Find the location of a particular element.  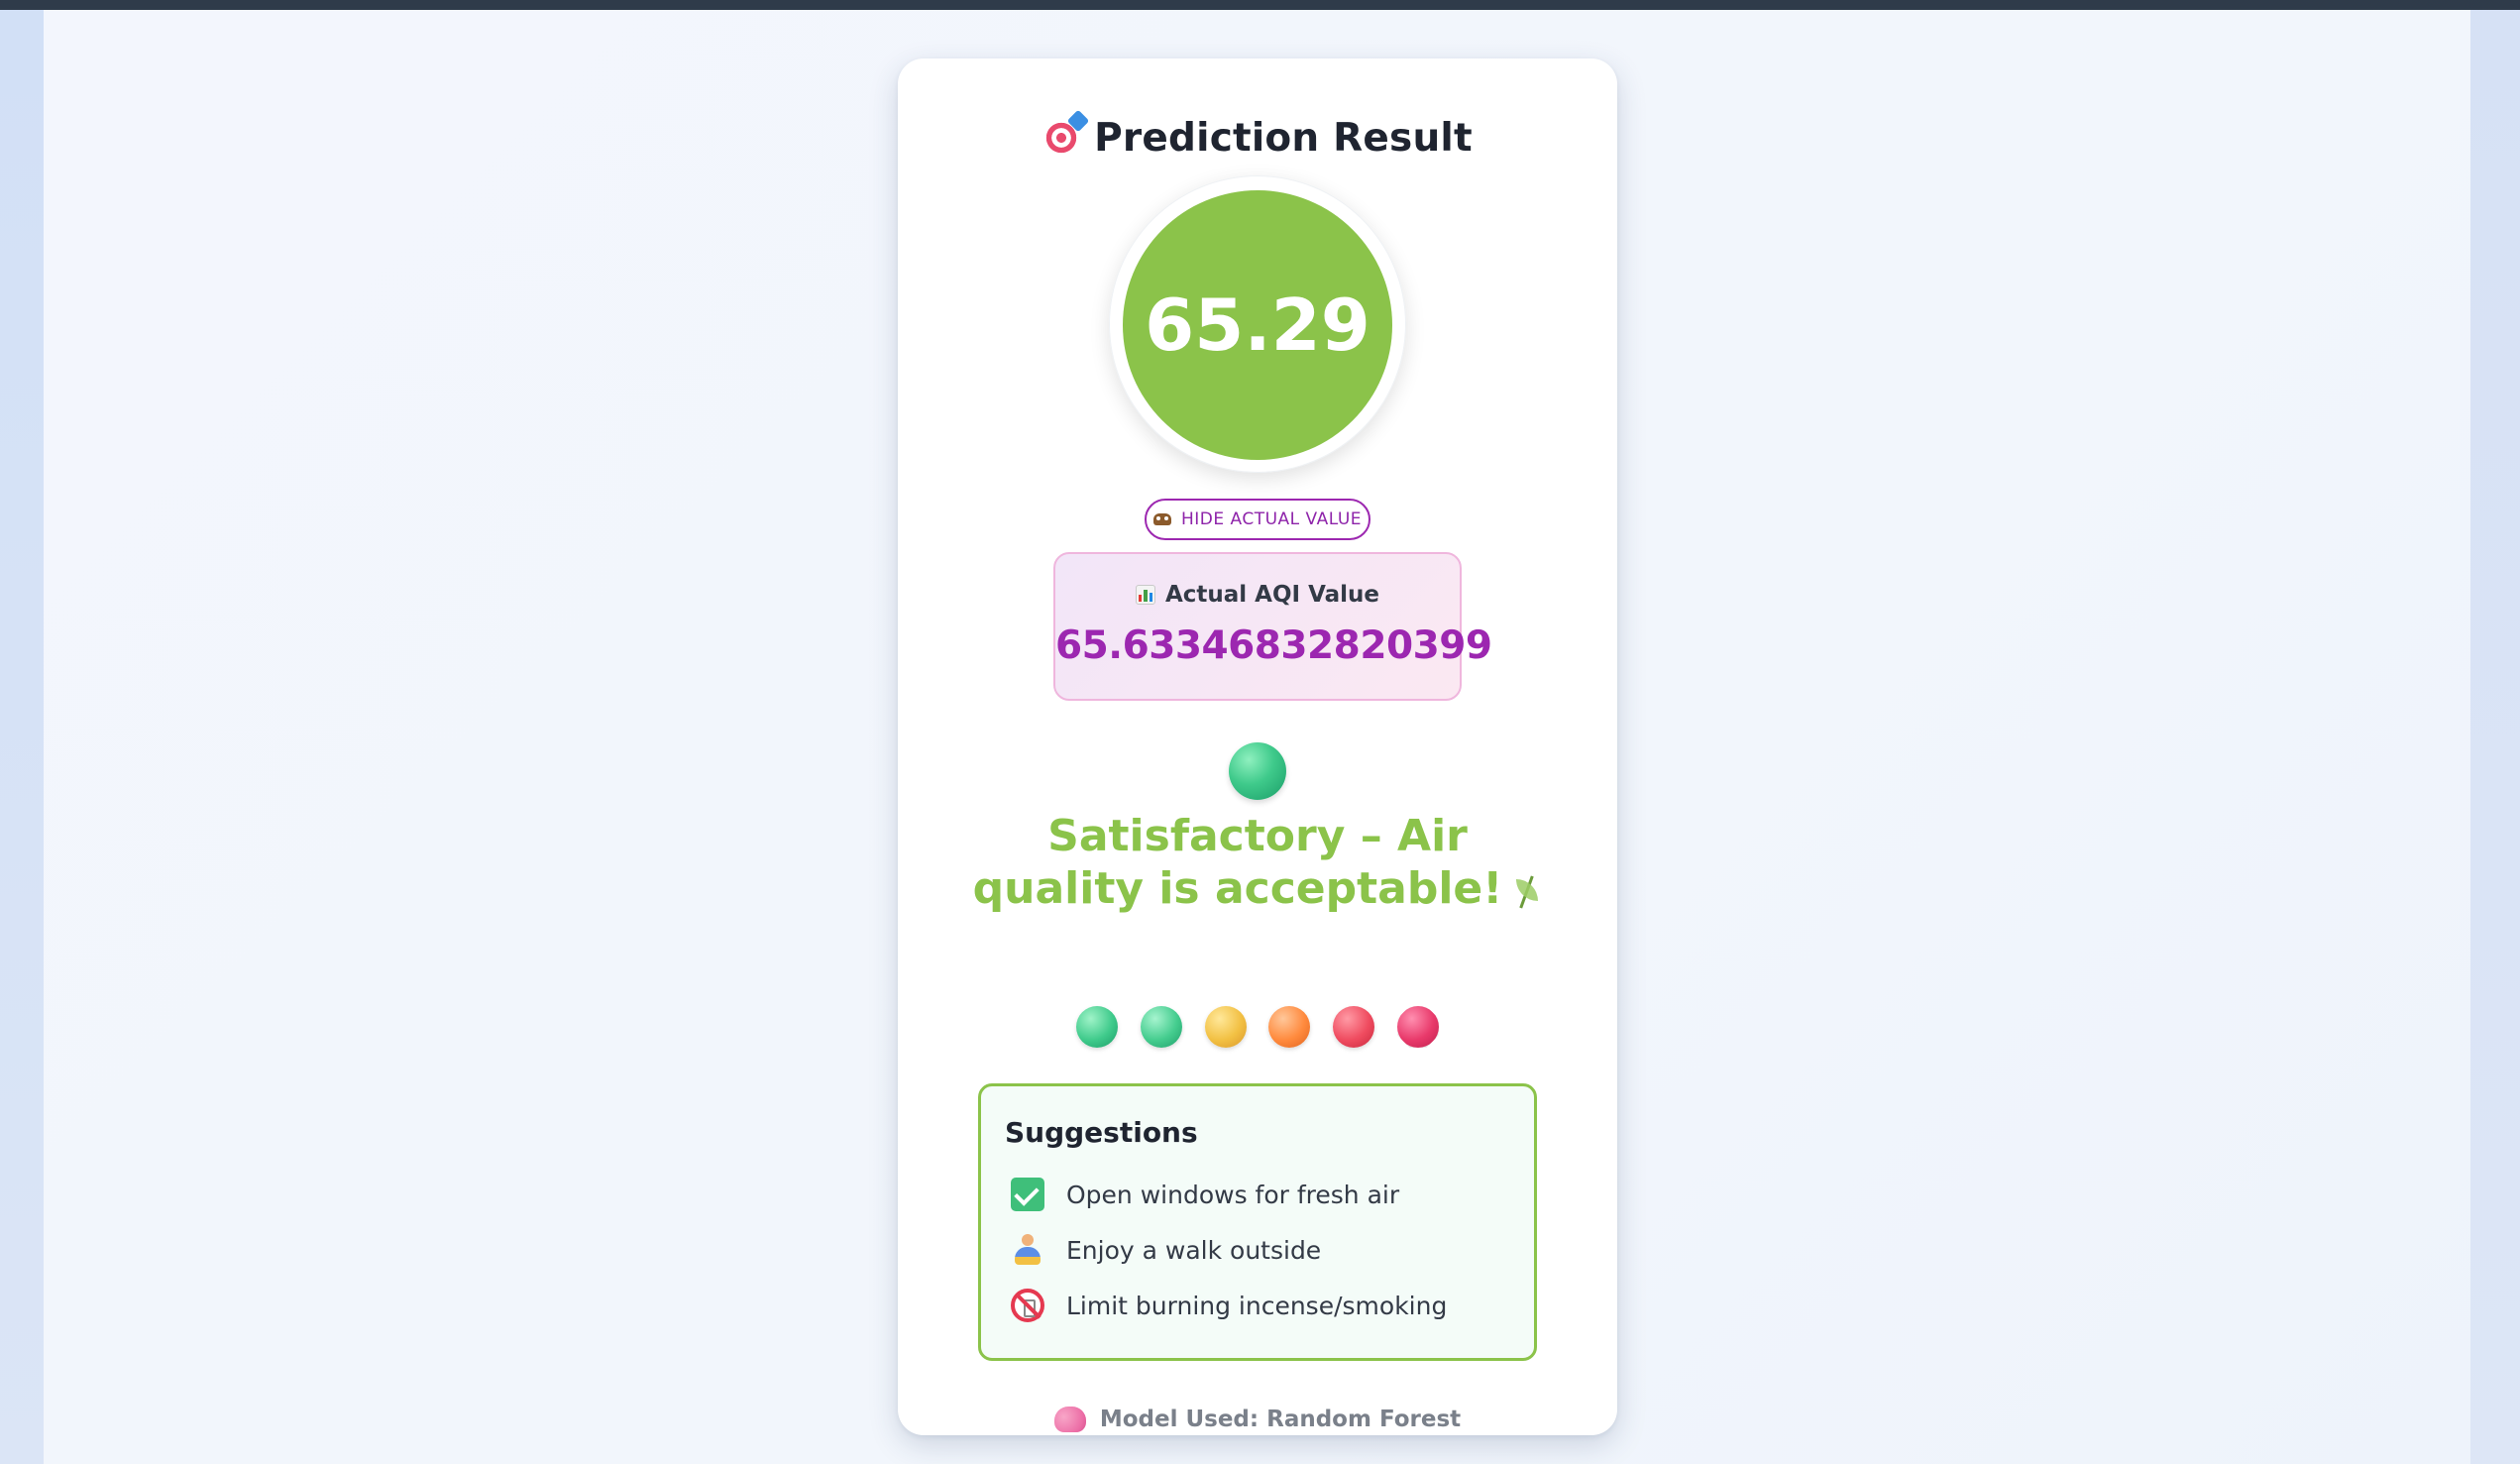

card-header: Prediction Result is located at coordinates (1257, 137).